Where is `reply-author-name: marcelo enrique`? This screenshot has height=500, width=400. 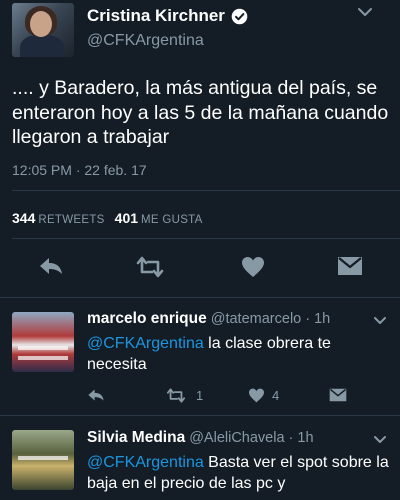
reply-author-name: marcelo enrique is located at coordinates (147, 318).